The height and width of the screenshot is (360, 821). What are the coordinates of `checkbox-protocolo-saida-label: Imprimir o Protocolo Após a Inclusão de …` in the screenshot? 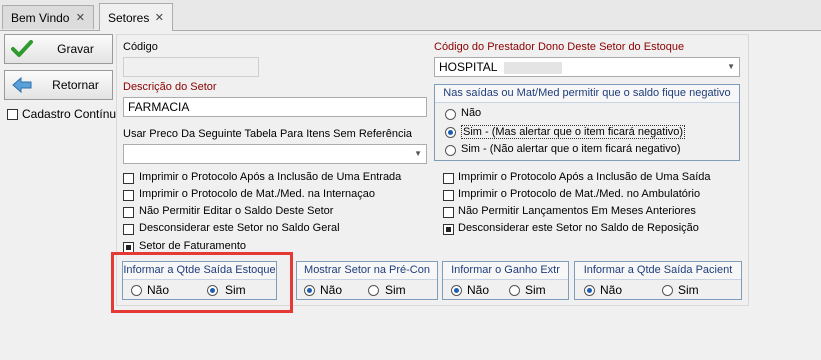 It's located at (584, 177).